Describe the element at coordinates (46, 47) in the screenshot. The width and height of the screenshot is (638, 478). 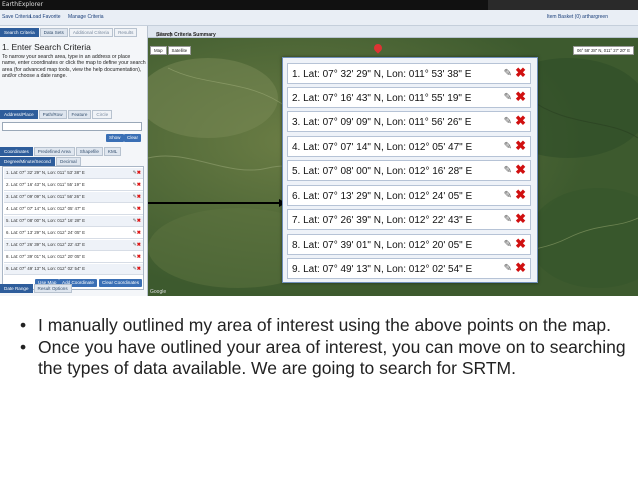
I see `panel-title: 1. Enter Search Criteria` at that location.